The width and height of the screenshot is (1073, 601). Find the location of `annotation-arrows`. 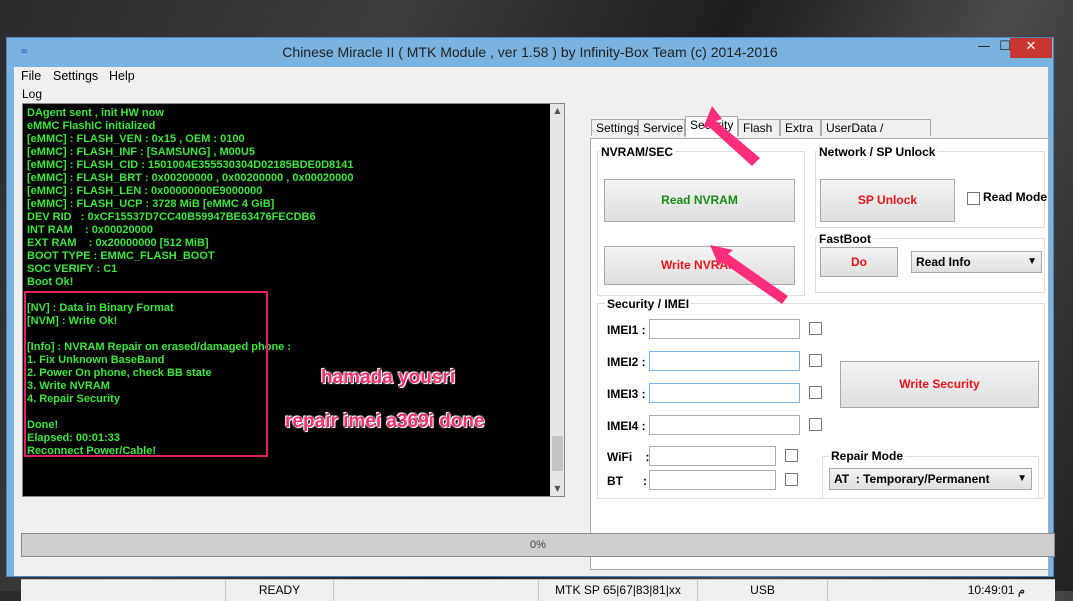

annotation-arrows is located at coordinates (745, 205).